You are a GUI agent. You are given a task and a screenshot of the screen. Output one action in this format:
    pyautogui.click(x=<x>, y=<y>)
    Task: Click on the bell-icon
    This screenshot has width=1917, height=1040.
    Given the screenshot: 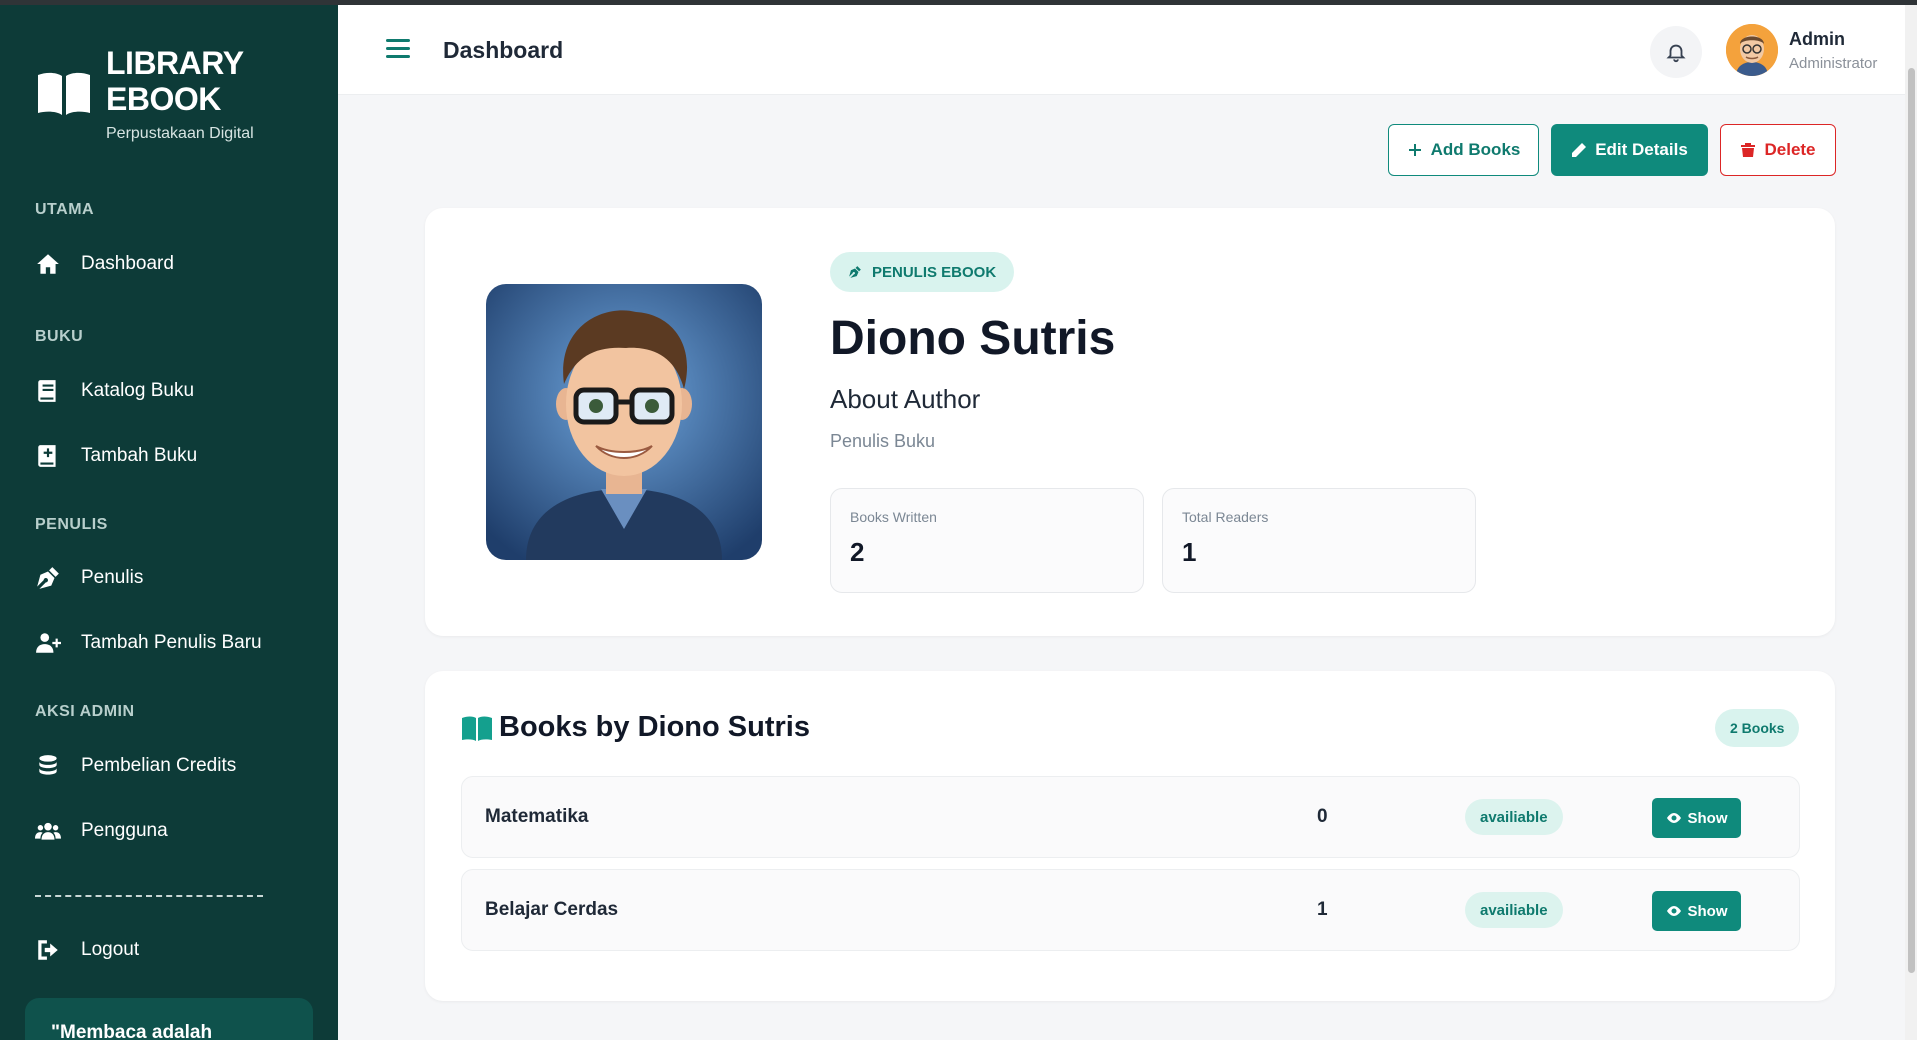 What is the action you would take?
    pyautogui.click(x=1676, y=53)
    